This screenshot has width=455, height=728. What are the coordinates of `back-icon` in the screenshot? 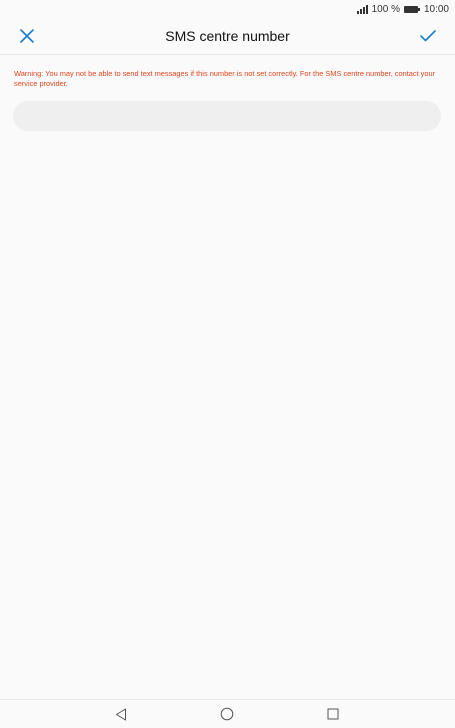 It's located at (121, 714).